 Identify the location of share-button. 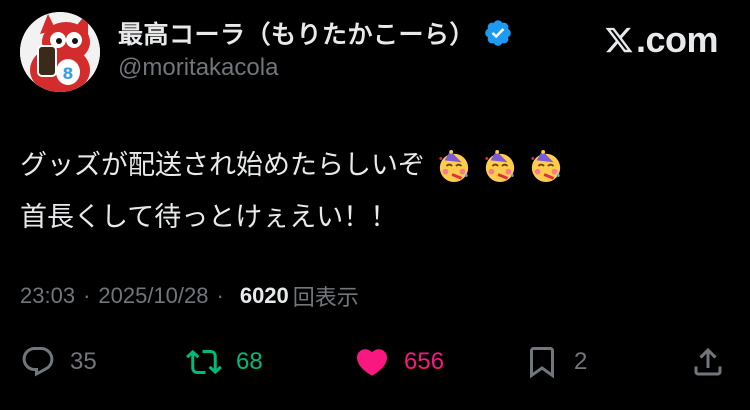
(708, 362).